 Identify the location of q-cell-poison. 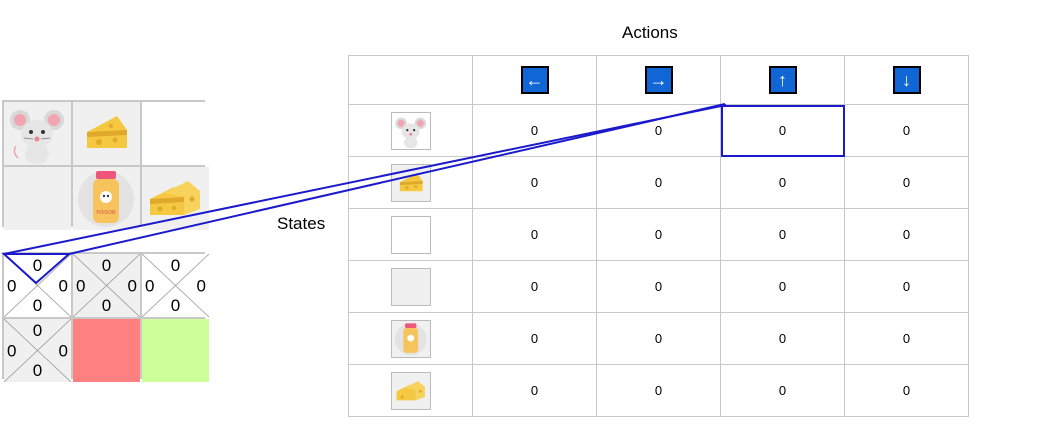
(106, 350).